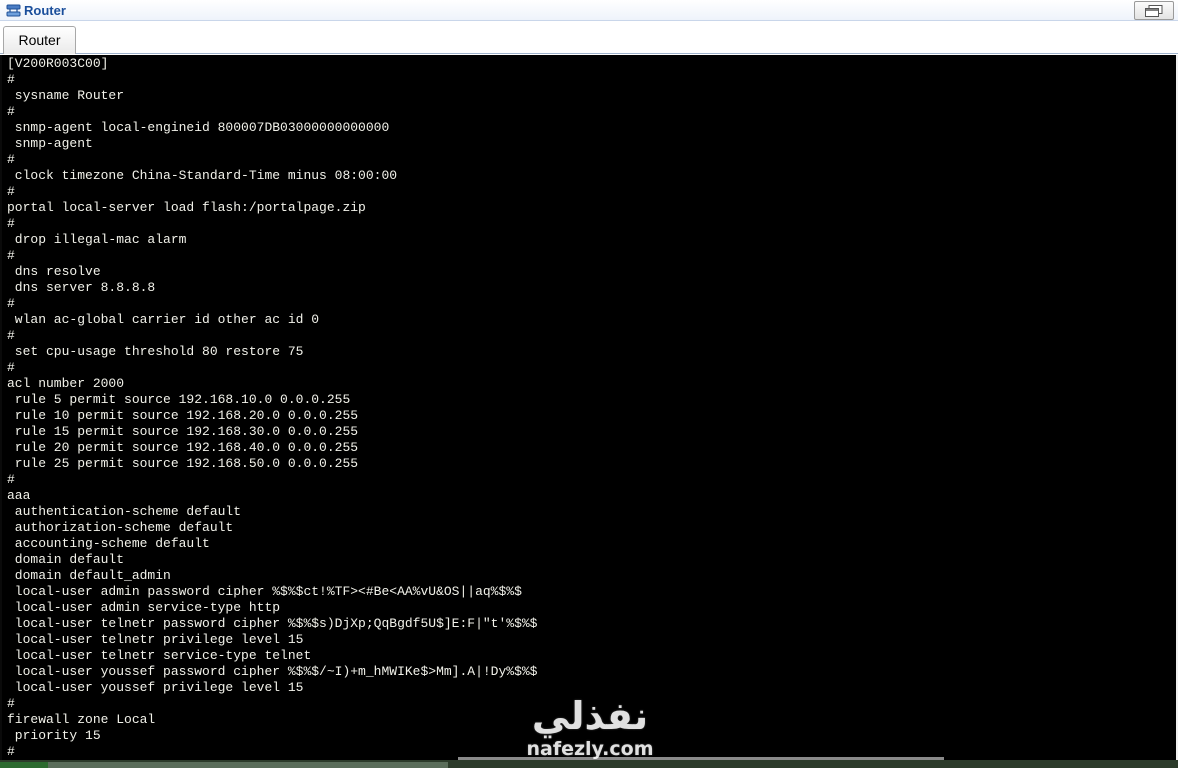 The height and width of the screenshot is (768, 1178). Describe the element at coordinates (50, 143) in the screenshot. I see `console-line: snmp-agent` at that location.